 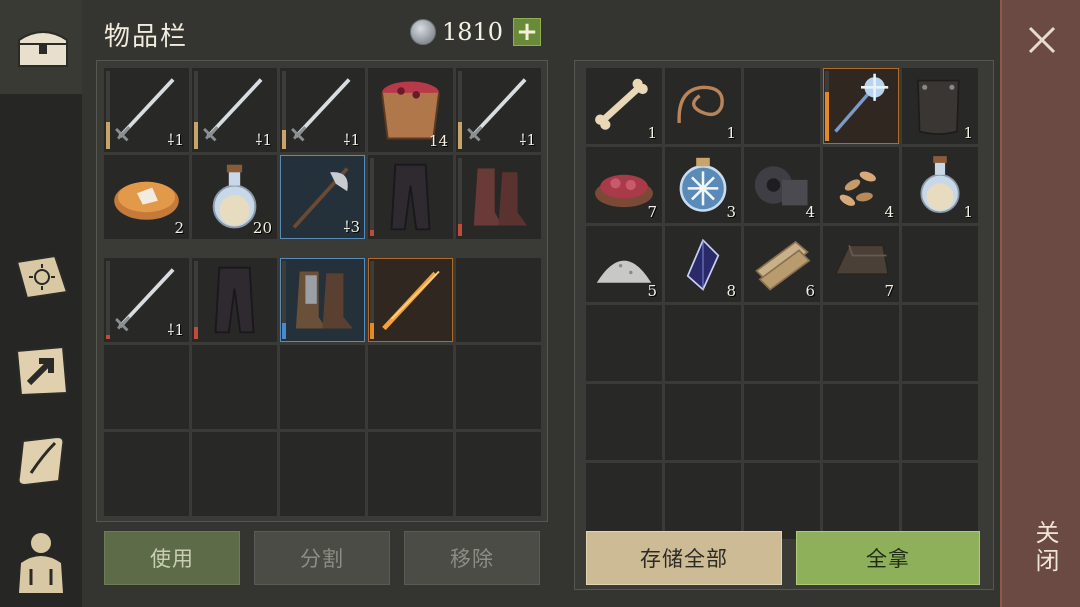 I want to click on item-count: 4, so click(x=810, y=212).